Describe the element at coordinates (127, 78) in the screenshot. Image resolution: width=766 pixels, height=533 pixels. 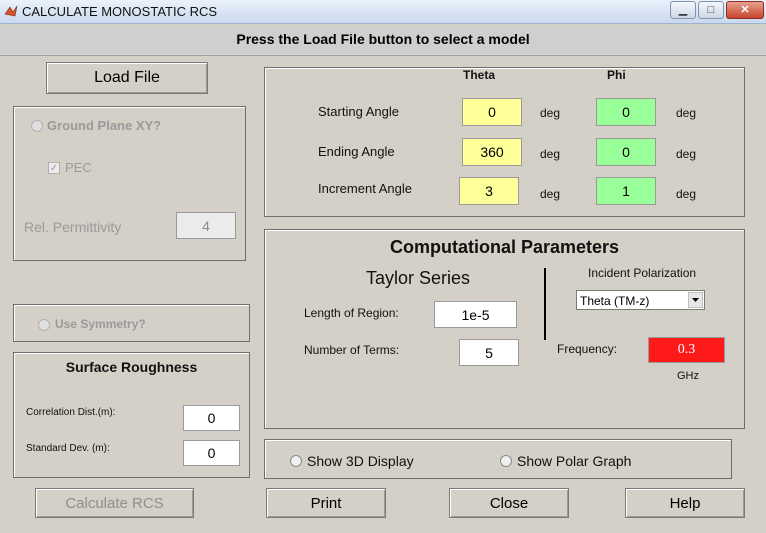
I see `load-file-button: Load File` at that location.